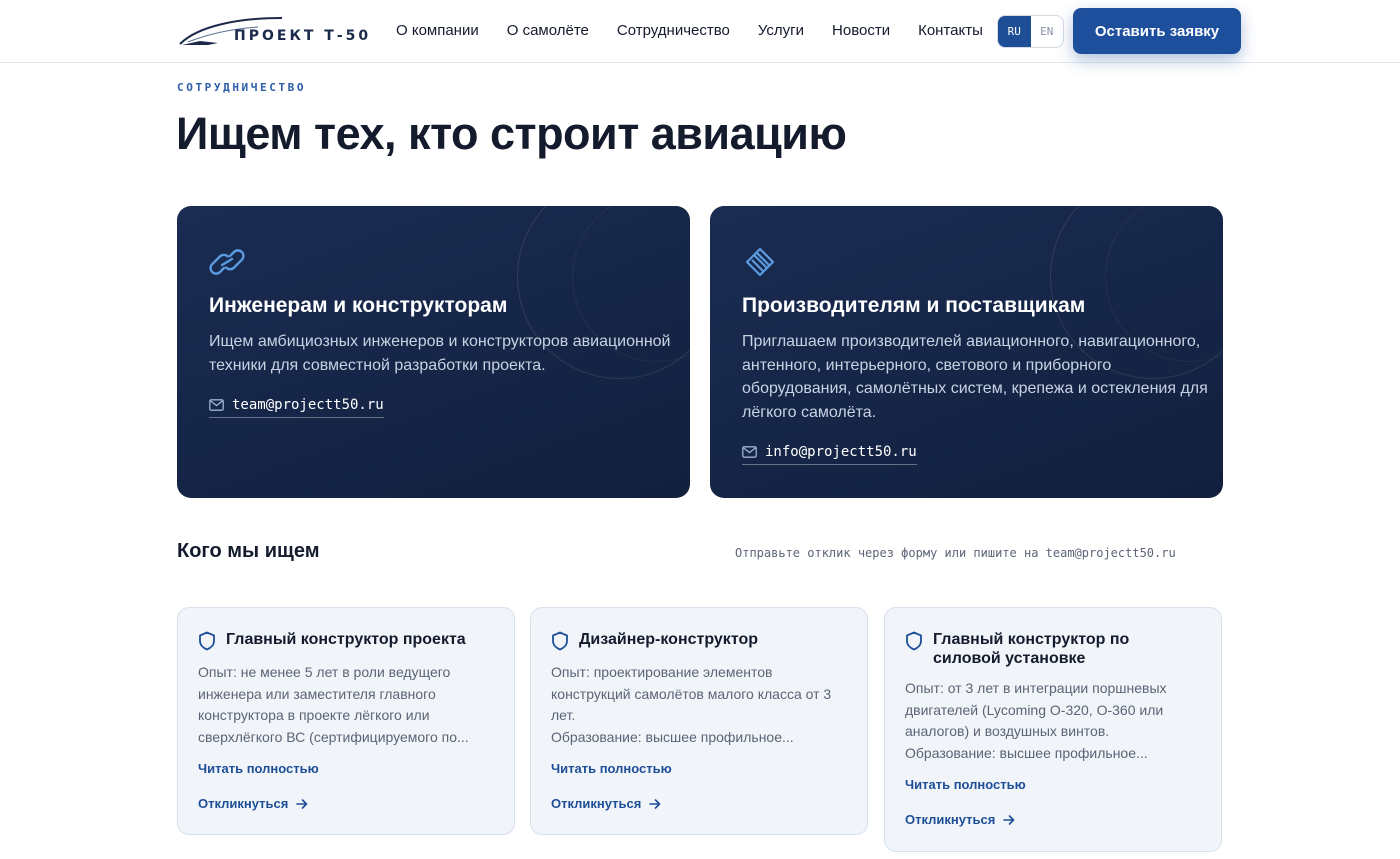 The image size is (1400, 859). What do you see at coordinates (1031, 649) in the screenshot?
I see `vacancy-title: Главный конструктор по силовой установке` at bounding box center [1031, 649].